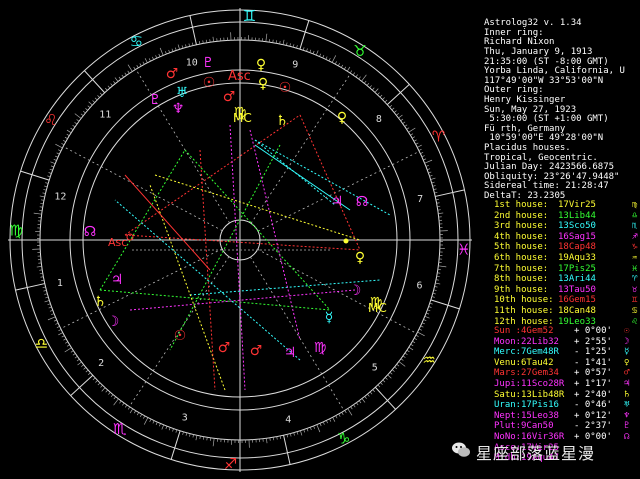  I want to click on planet-name: Jupi:, so click(508, 383).